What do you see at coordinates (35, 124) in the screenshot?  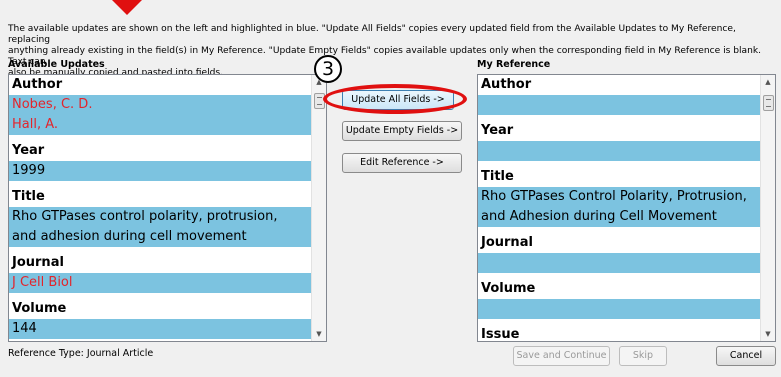 I see `field-value-line: Hall, A.` at bounding box center [35, 124].